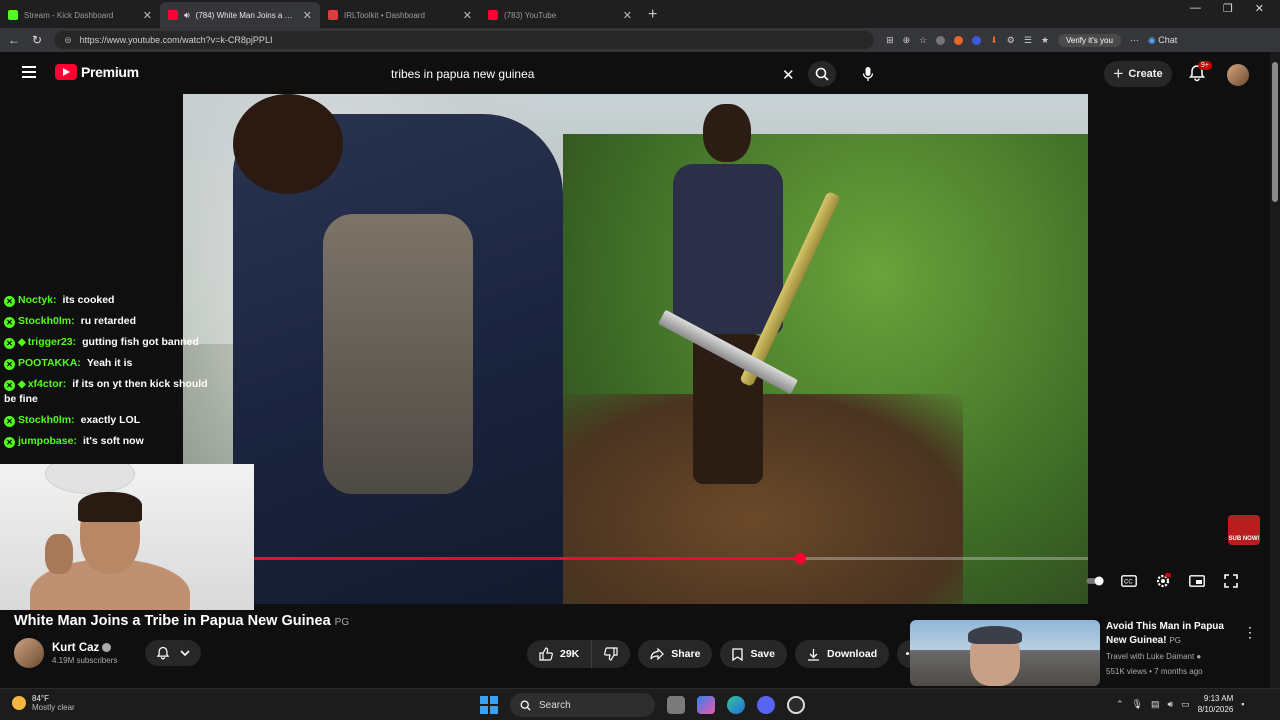 The height and width of the screenshot is (720, 1280). What do you see at coordinates (706, 705) in the screenshot?
I see `copilot-app-icon` at bounding box center [706, 705].